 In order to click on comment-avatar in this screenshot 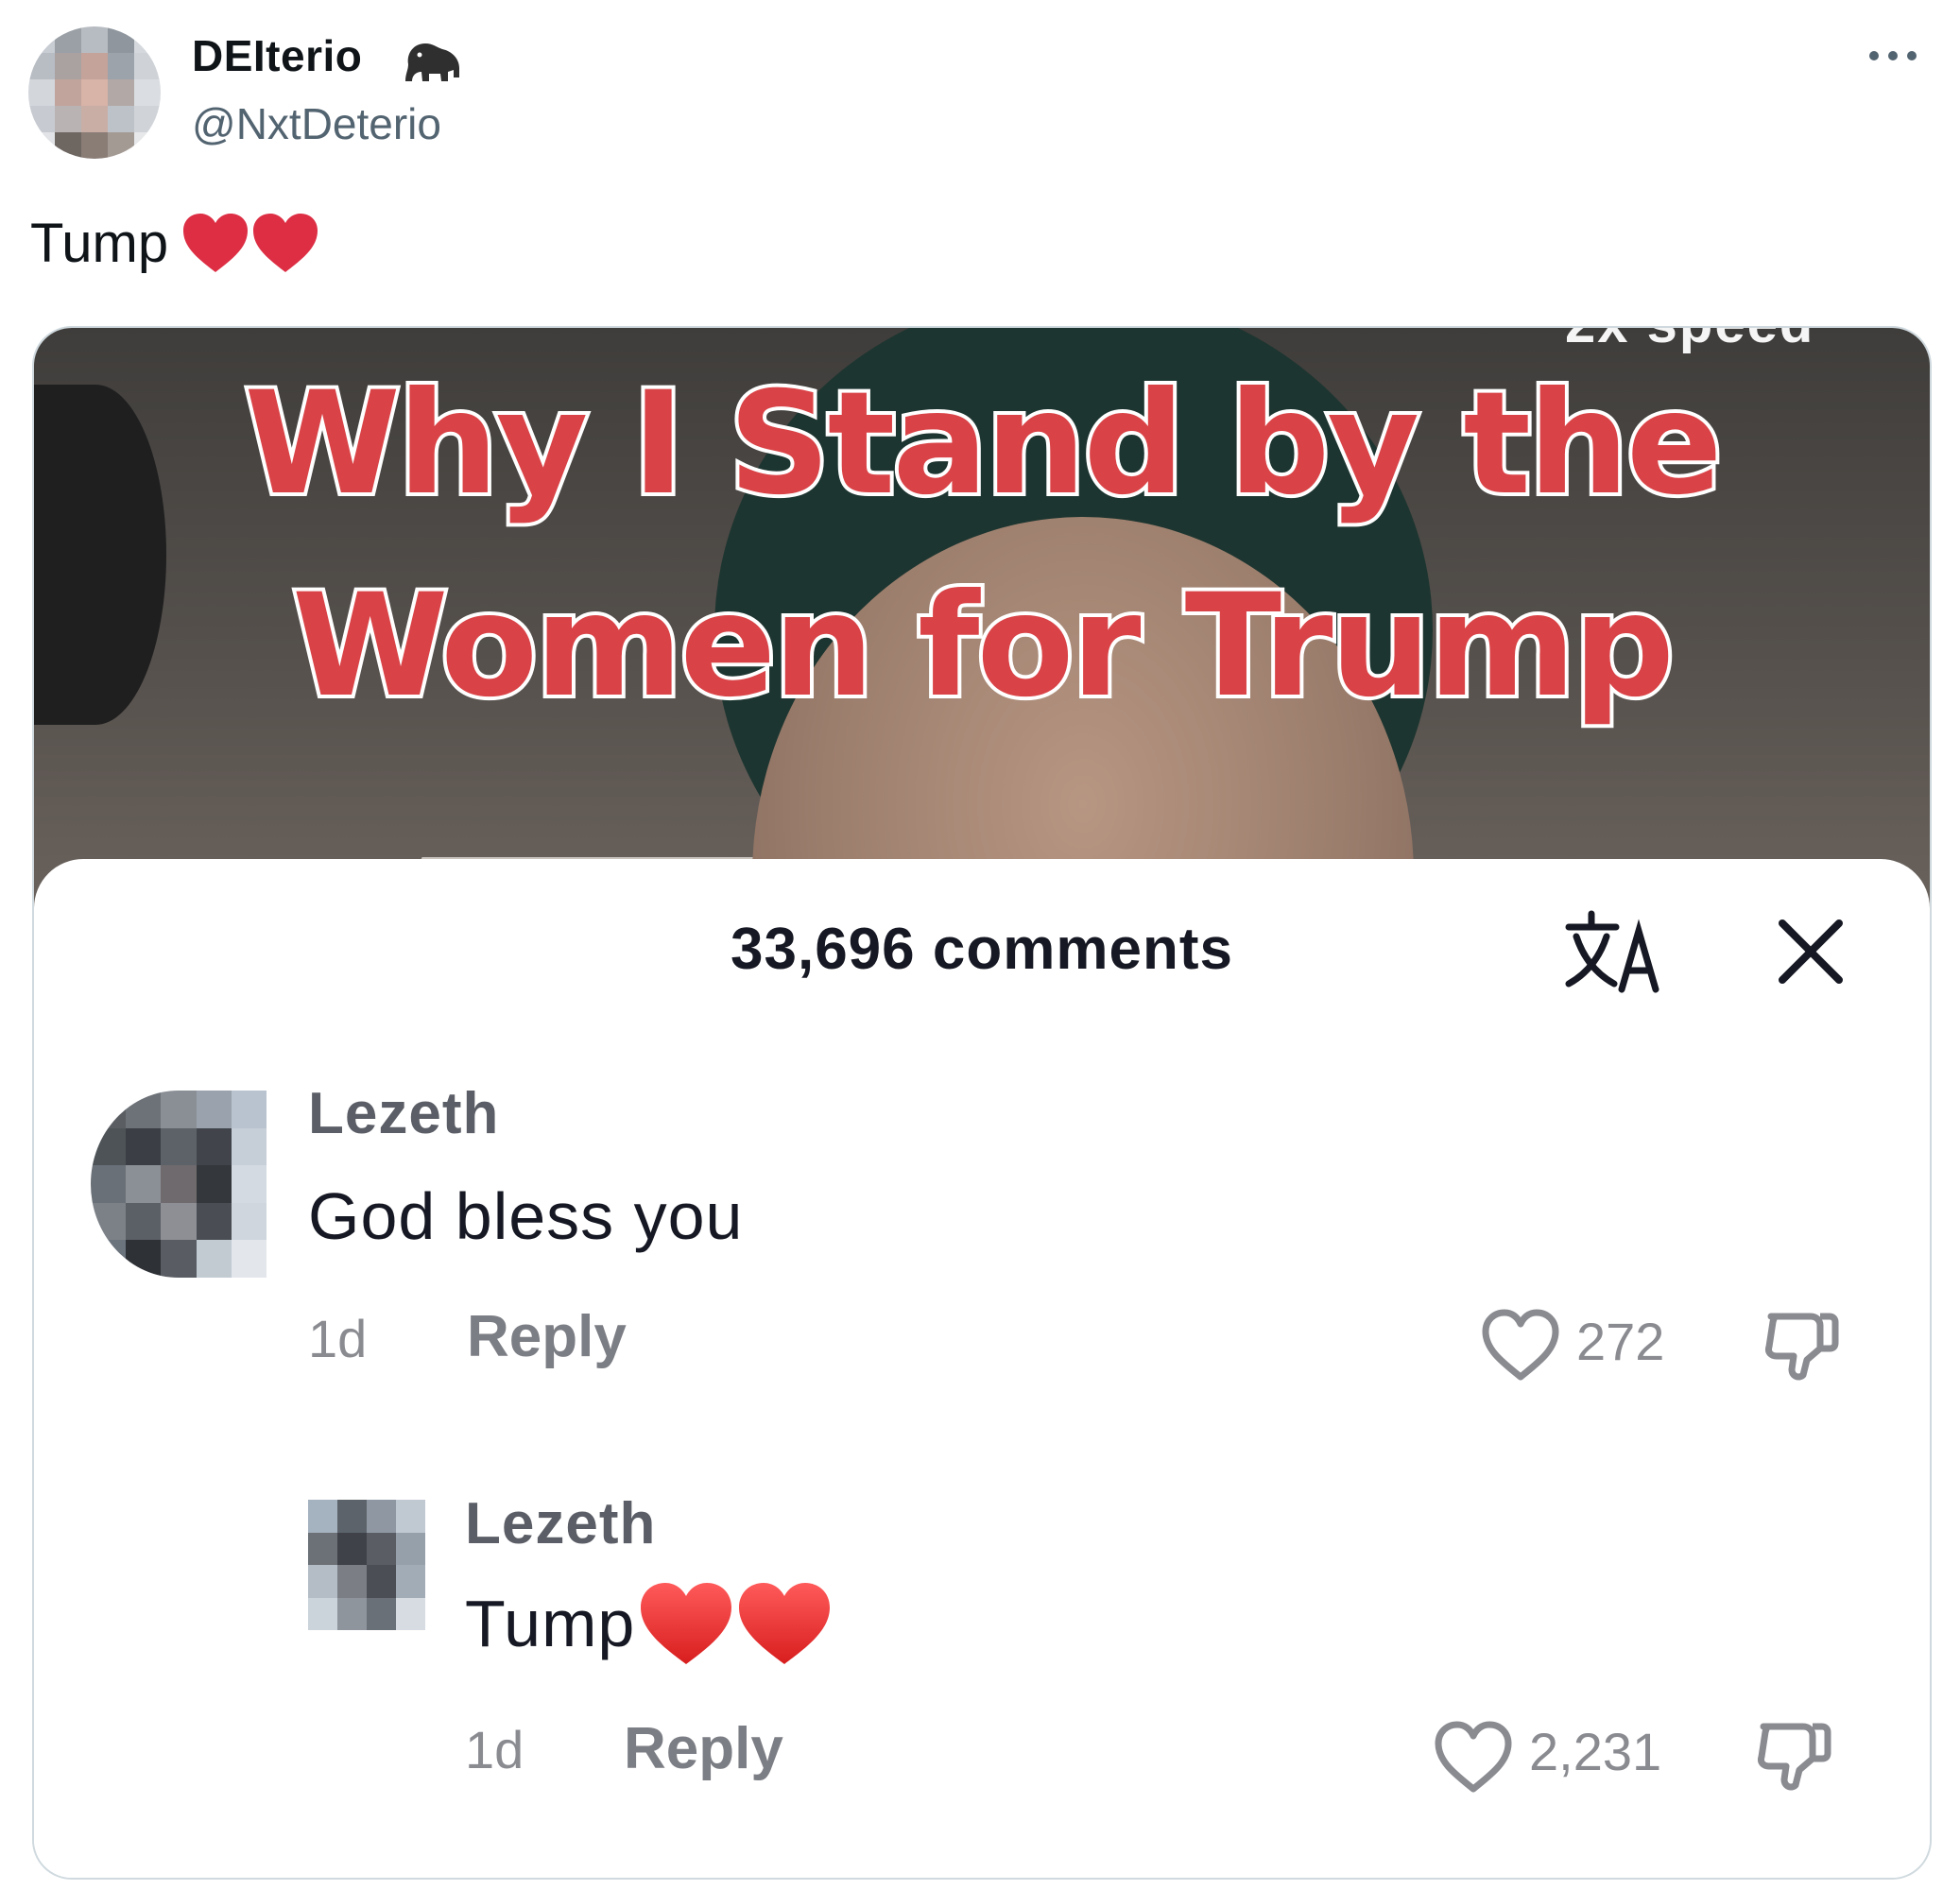, I will do `click(178, 1184)`.